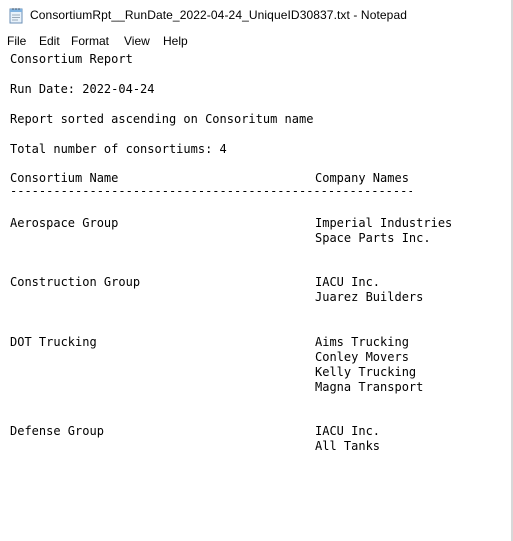 This screenshot has height=541, width=513. Describe the element at coordinates (384, 223) in the screenshot. I see `company-name: Imperial Industries` at that location.